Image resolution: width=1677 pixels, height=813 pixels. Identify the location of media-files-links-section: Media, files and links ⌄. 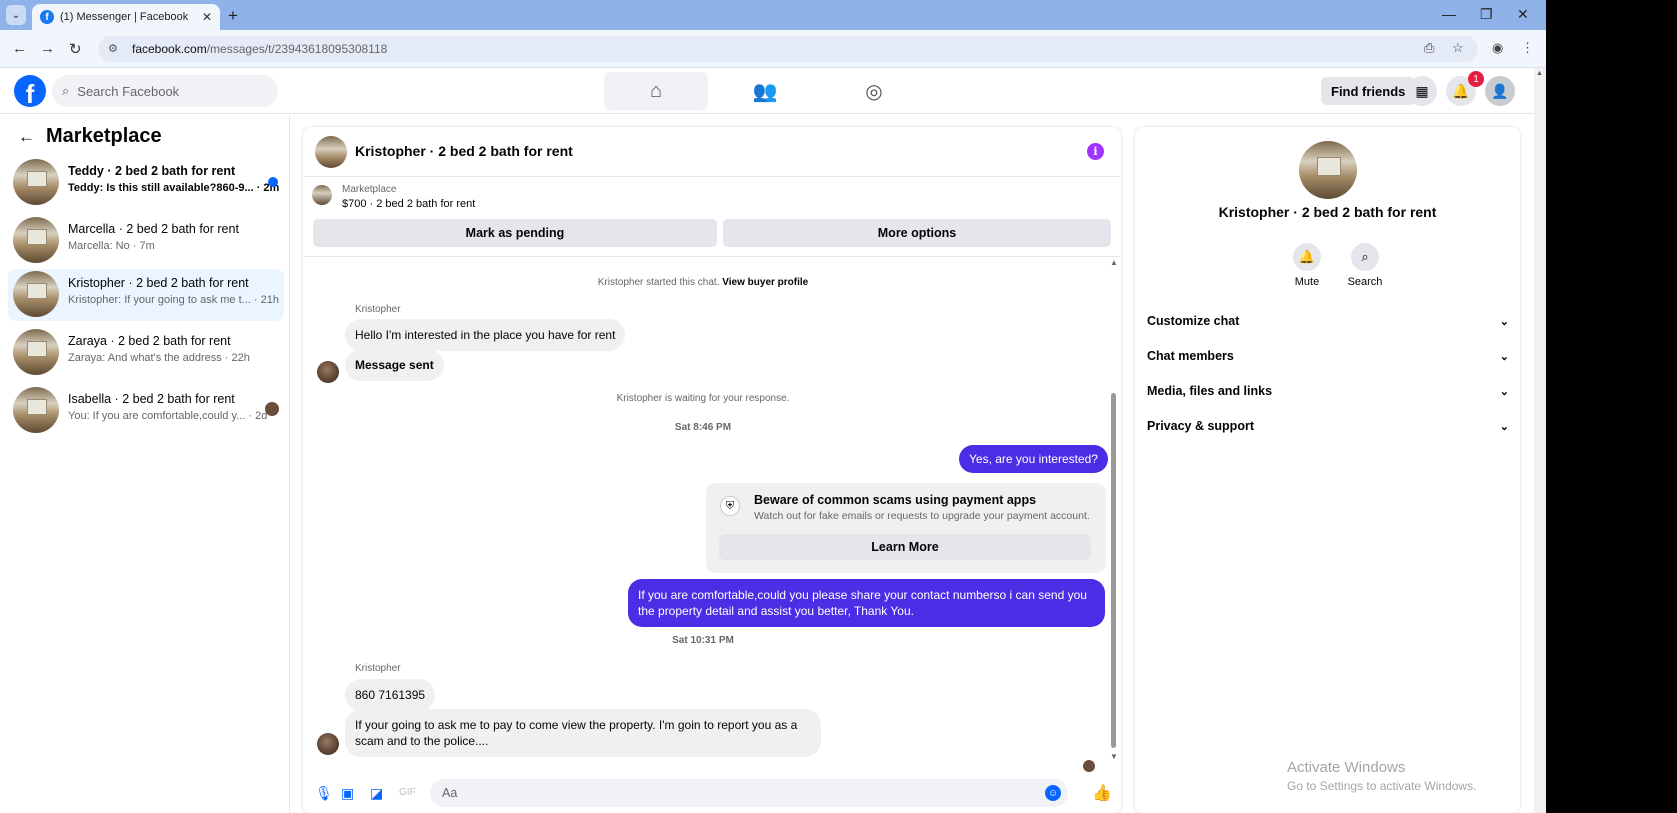
(1328, 391).